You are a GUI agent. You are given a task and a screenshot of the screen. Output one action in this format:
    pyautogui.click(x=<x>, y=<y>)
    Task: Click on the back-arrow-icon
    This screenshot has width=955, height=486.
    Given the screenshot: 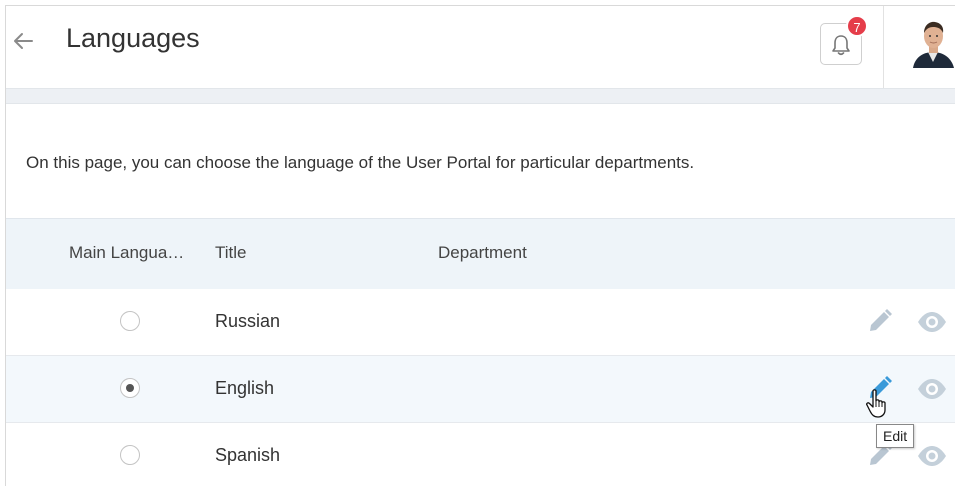 What is the action you would take?
    pyautogui.click(x=23, y=41)
    